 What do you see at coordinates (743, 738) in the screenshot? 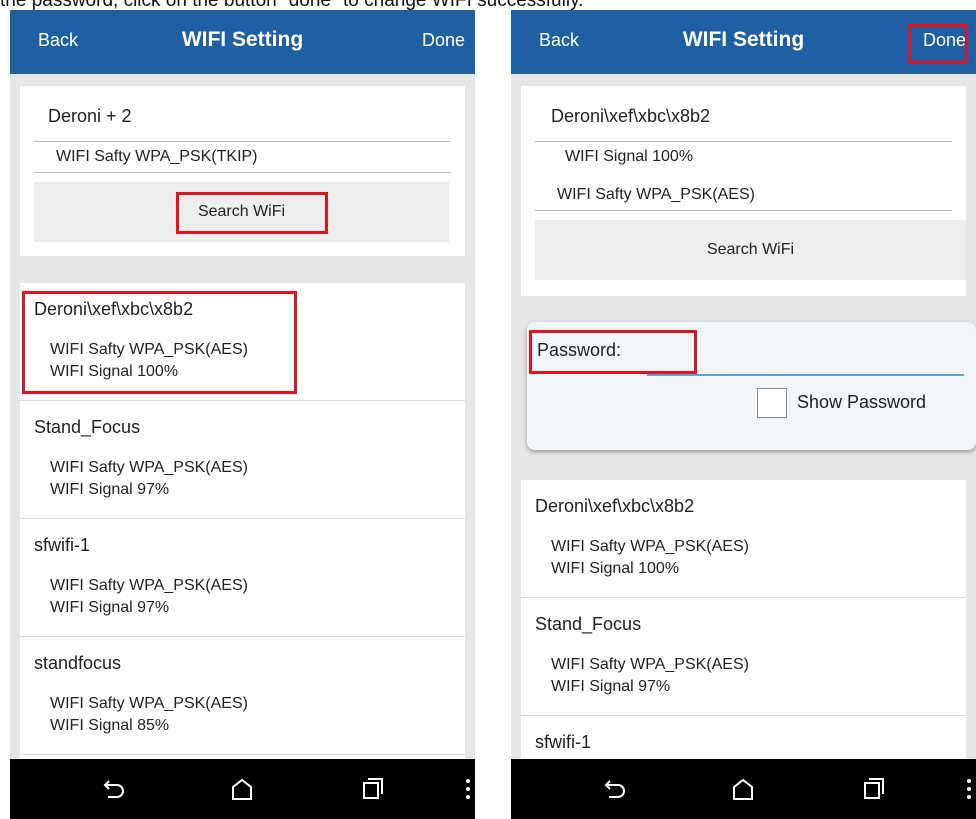
I see `list-item: sfwifi-1` at bounding box center [743, 738].